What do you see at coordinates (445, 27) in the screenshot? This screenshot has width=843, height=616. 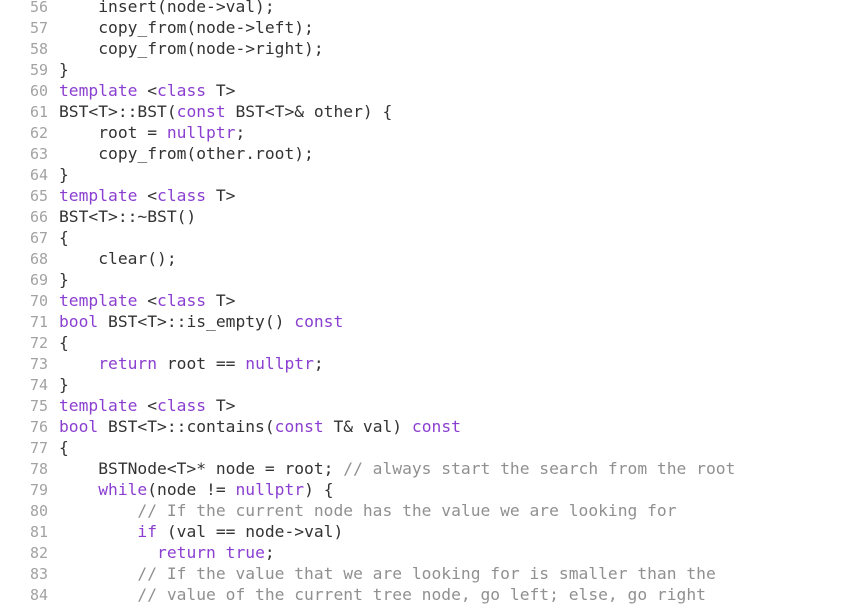 I see `code-line-text: copy_from(node->left);` at bounding box center [445, 27].